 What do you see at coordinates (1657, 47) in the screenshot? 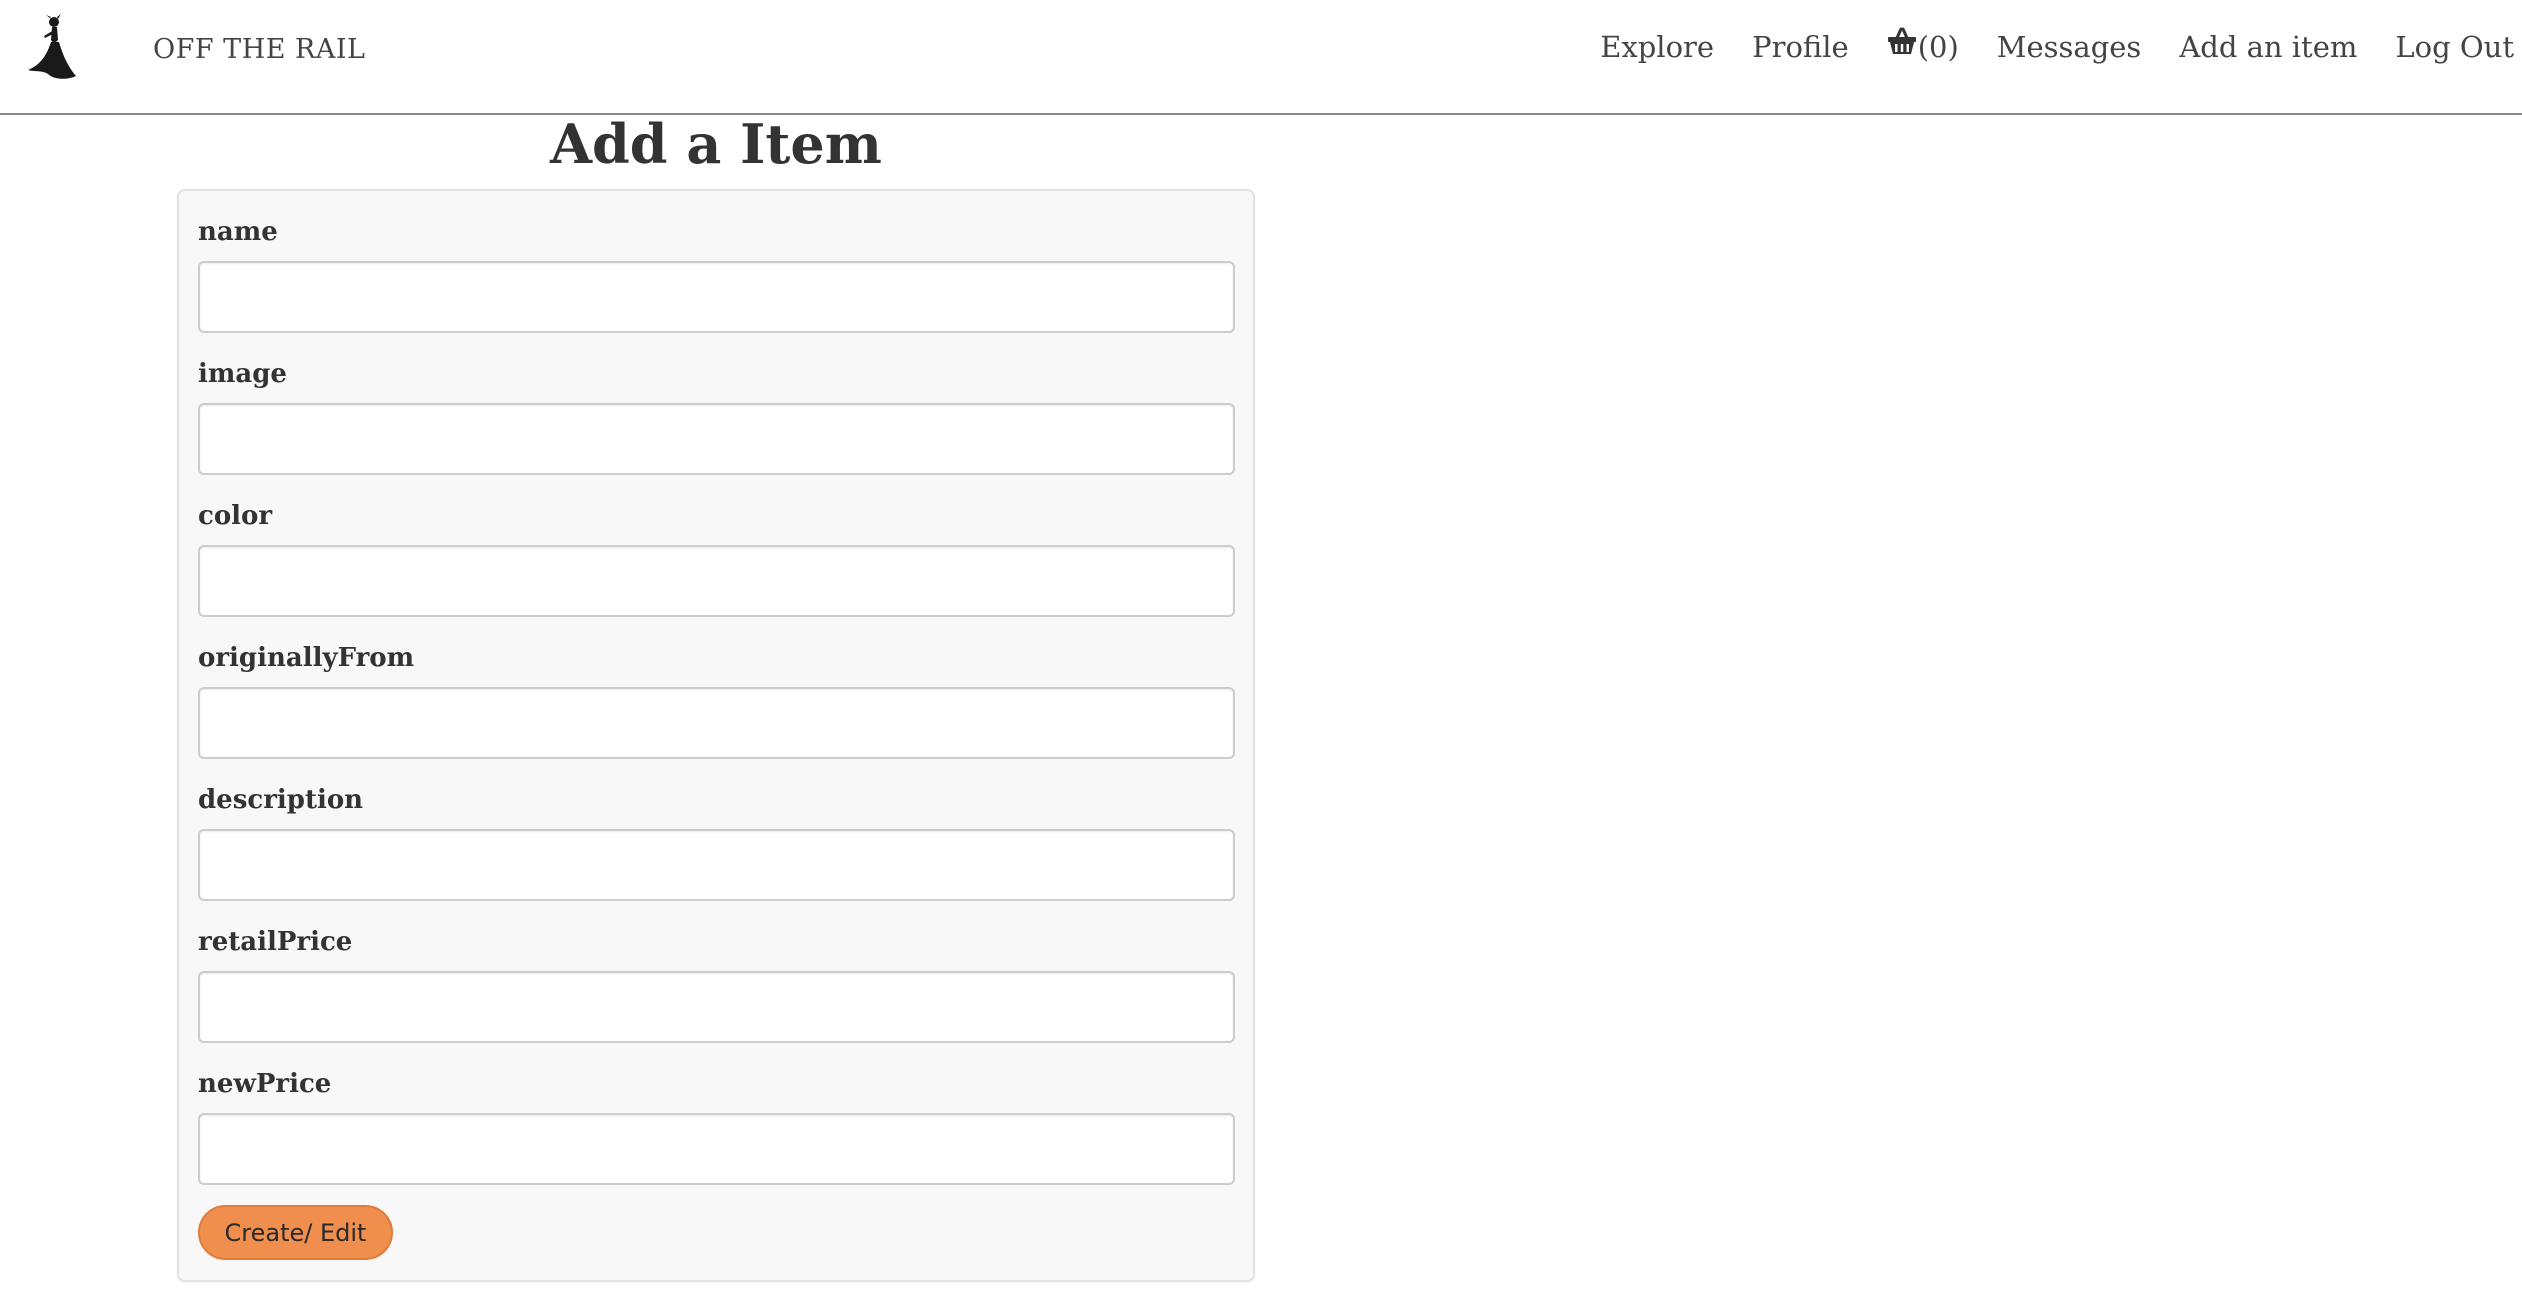
I see `nav-explore: Explore` at bounding box center [1657, 47].